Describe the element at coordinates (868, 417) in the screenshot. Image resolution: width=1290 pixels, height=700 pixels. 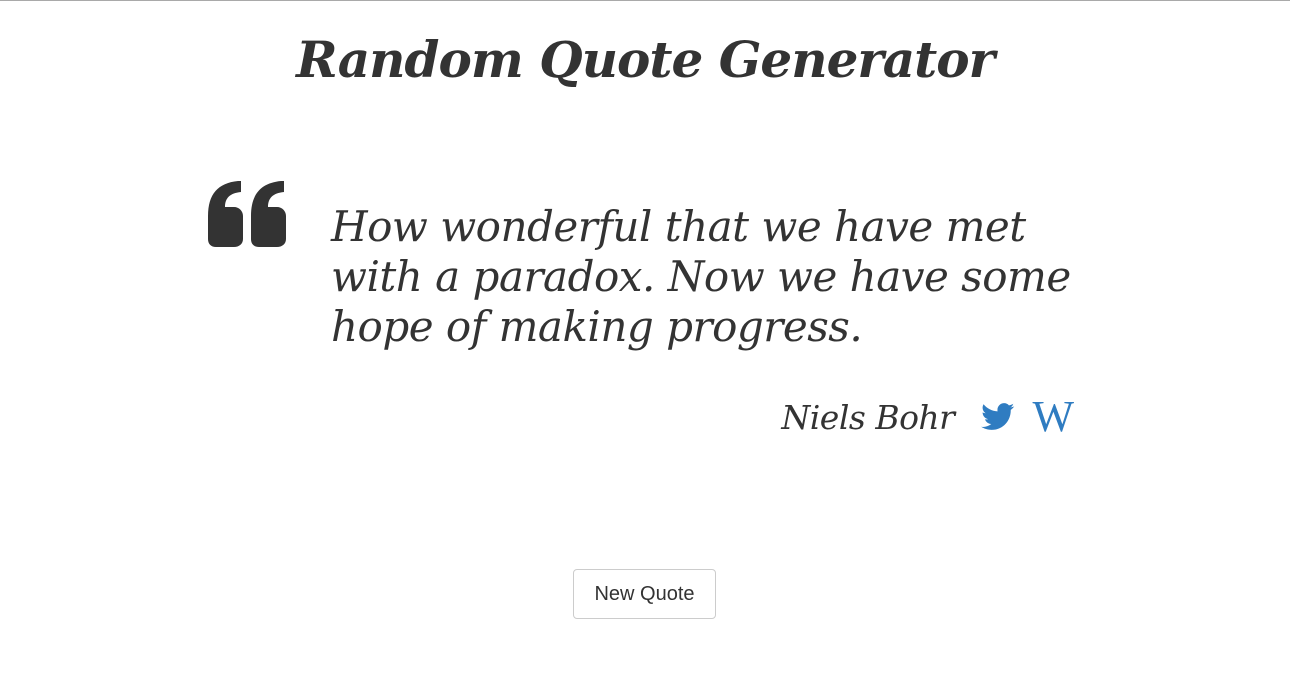
I see `quote-author: Niels Bohr` at that location.